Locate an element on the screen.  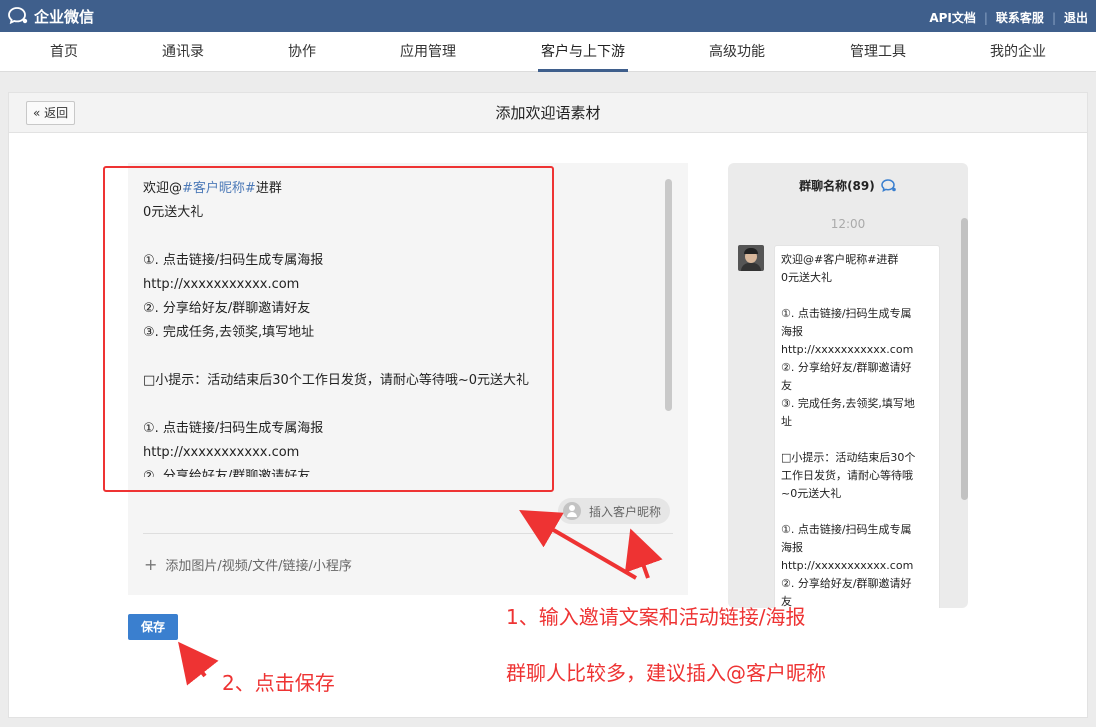
nav-item-contacts: 通讯录 is located at coordinates (183, 52).